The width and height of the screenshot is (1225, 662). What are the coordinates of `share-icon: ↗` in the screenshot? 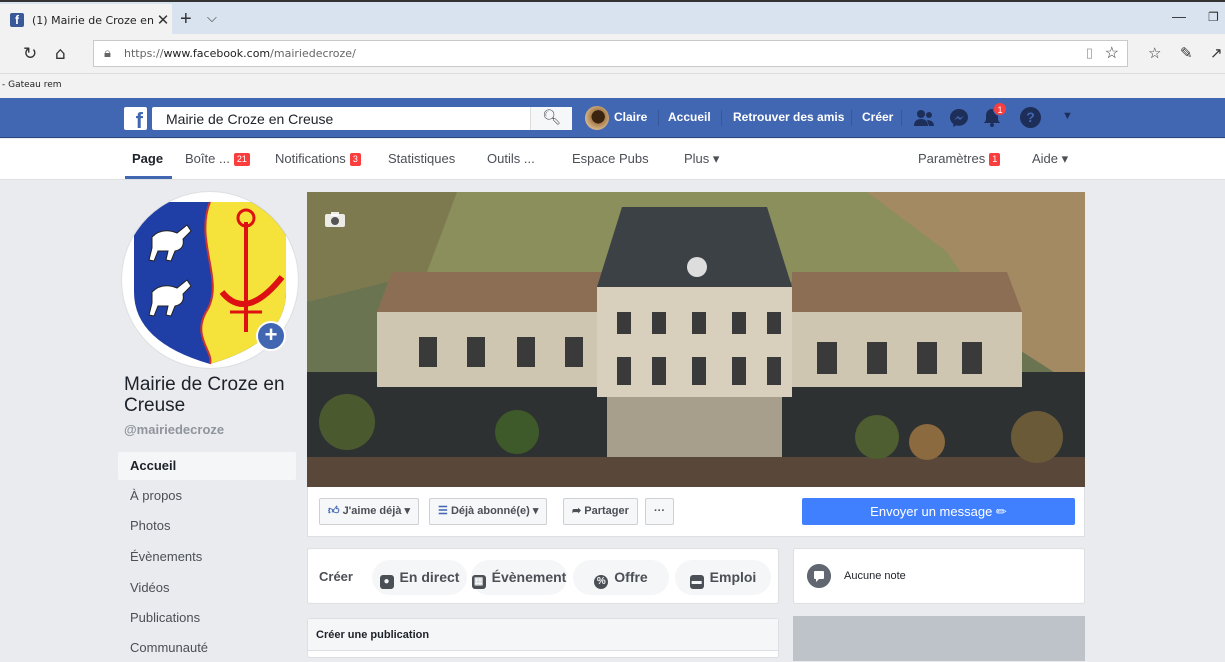 It's located at (1216, 53).